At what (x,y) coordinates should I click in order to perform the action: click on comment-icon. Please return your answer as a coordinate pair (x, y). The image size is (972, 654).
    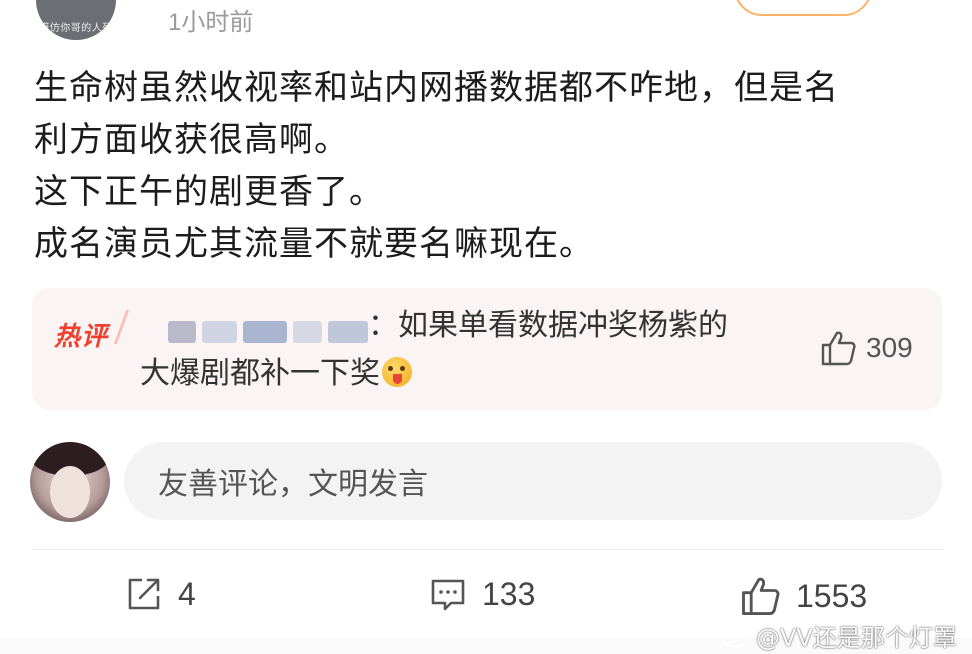
    Looking at the image, I should click on (448, 595).